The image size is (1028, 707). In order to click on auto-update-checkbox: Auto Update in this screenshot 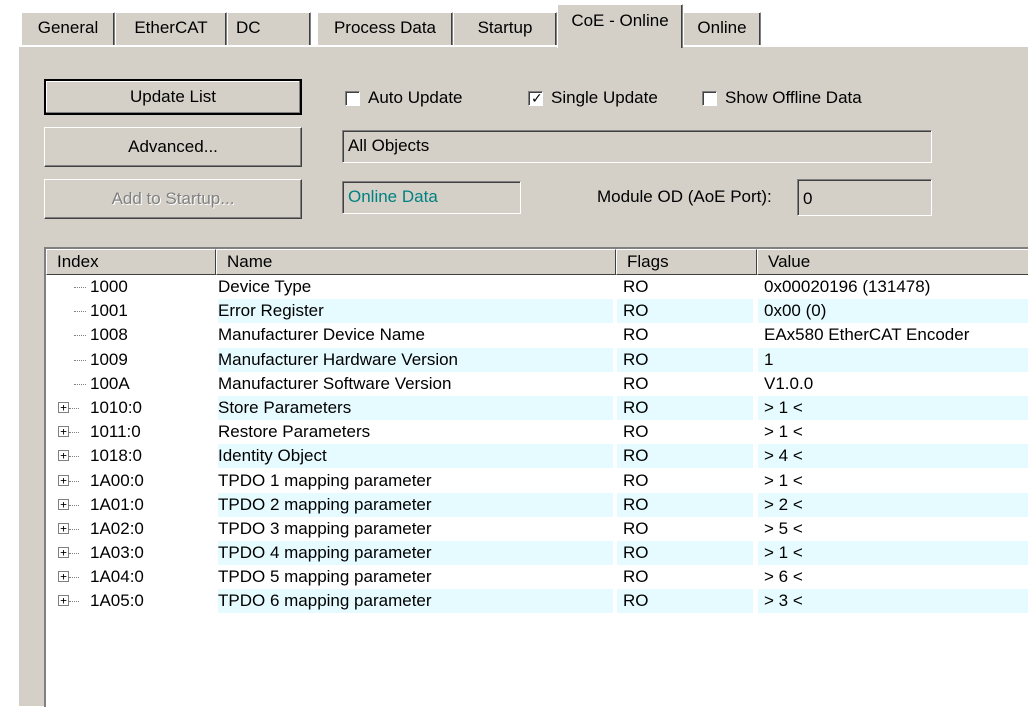, I will do `click(404, 98)`.